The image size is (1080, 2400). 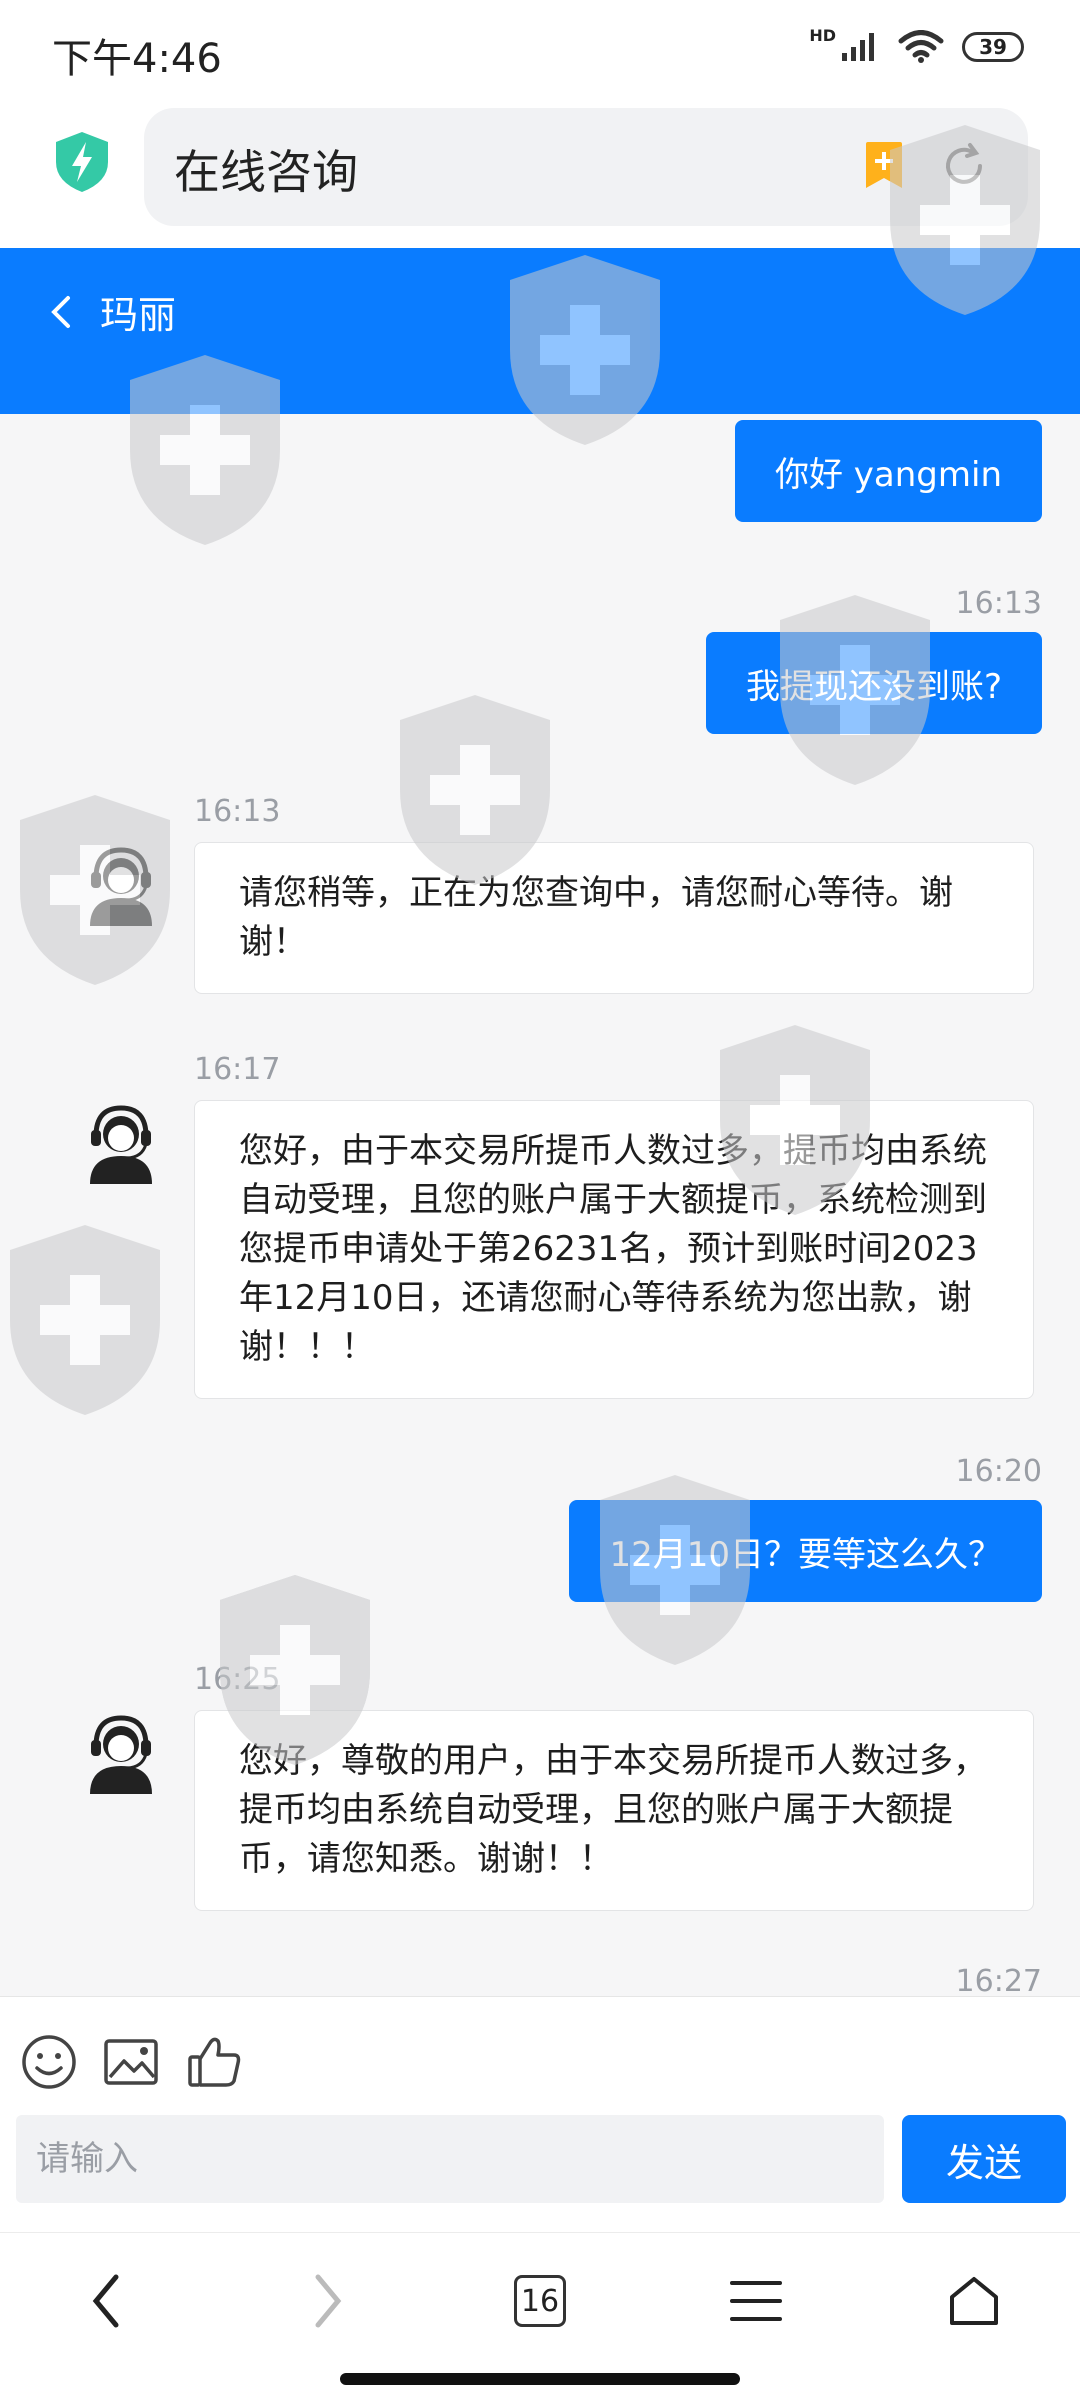 I want to click on menu-button, so click(x=756, y=2301).